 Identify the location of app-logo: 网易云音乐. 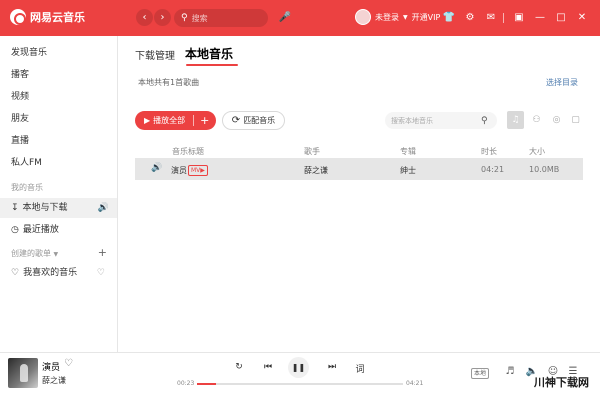
(47, 17).